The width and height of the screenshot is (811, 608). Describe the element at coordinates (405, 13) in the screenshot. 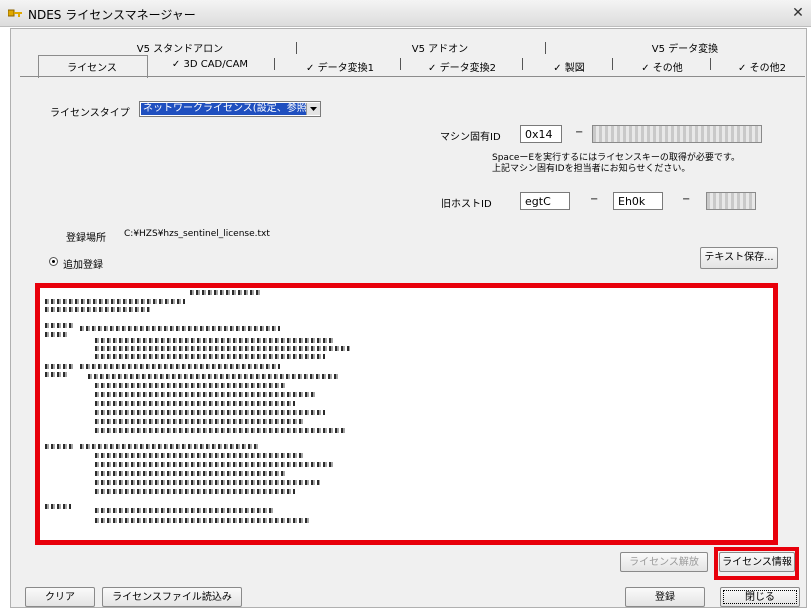

I see `title-bar: NDES ライセンスマネージャー ✕` at that location.